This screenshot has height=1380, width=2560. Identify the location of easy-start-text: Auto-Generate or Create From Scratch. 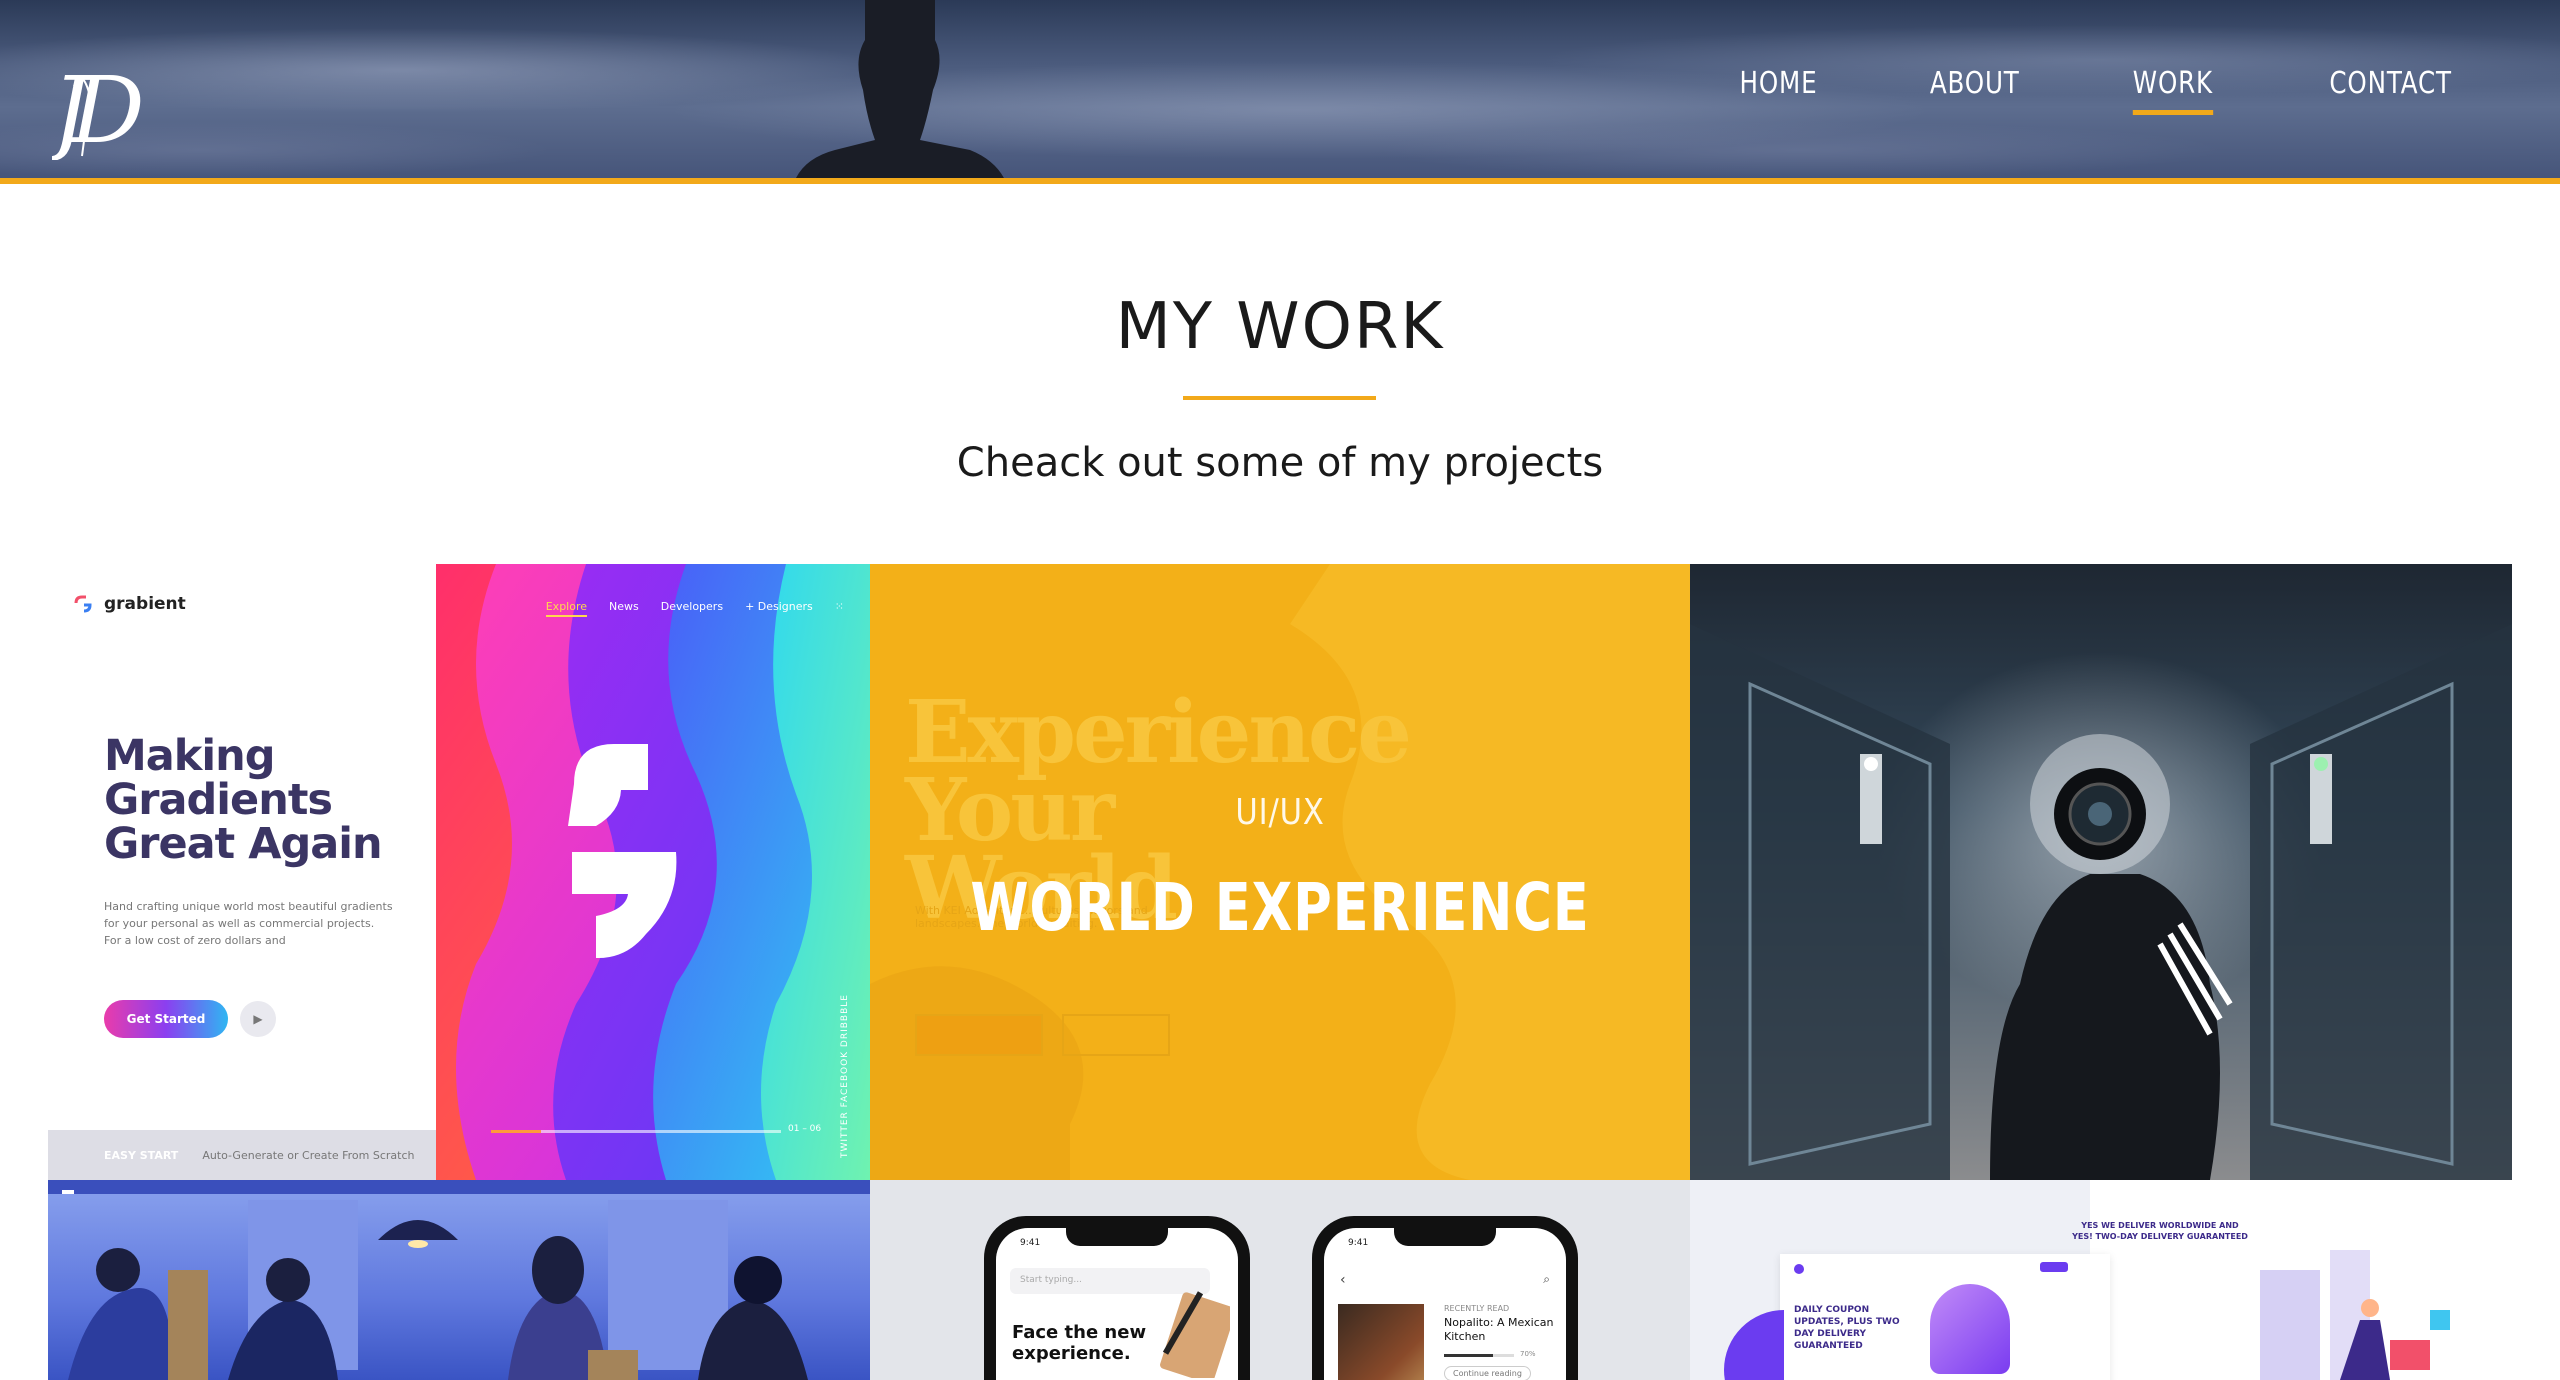
(308, 1155).